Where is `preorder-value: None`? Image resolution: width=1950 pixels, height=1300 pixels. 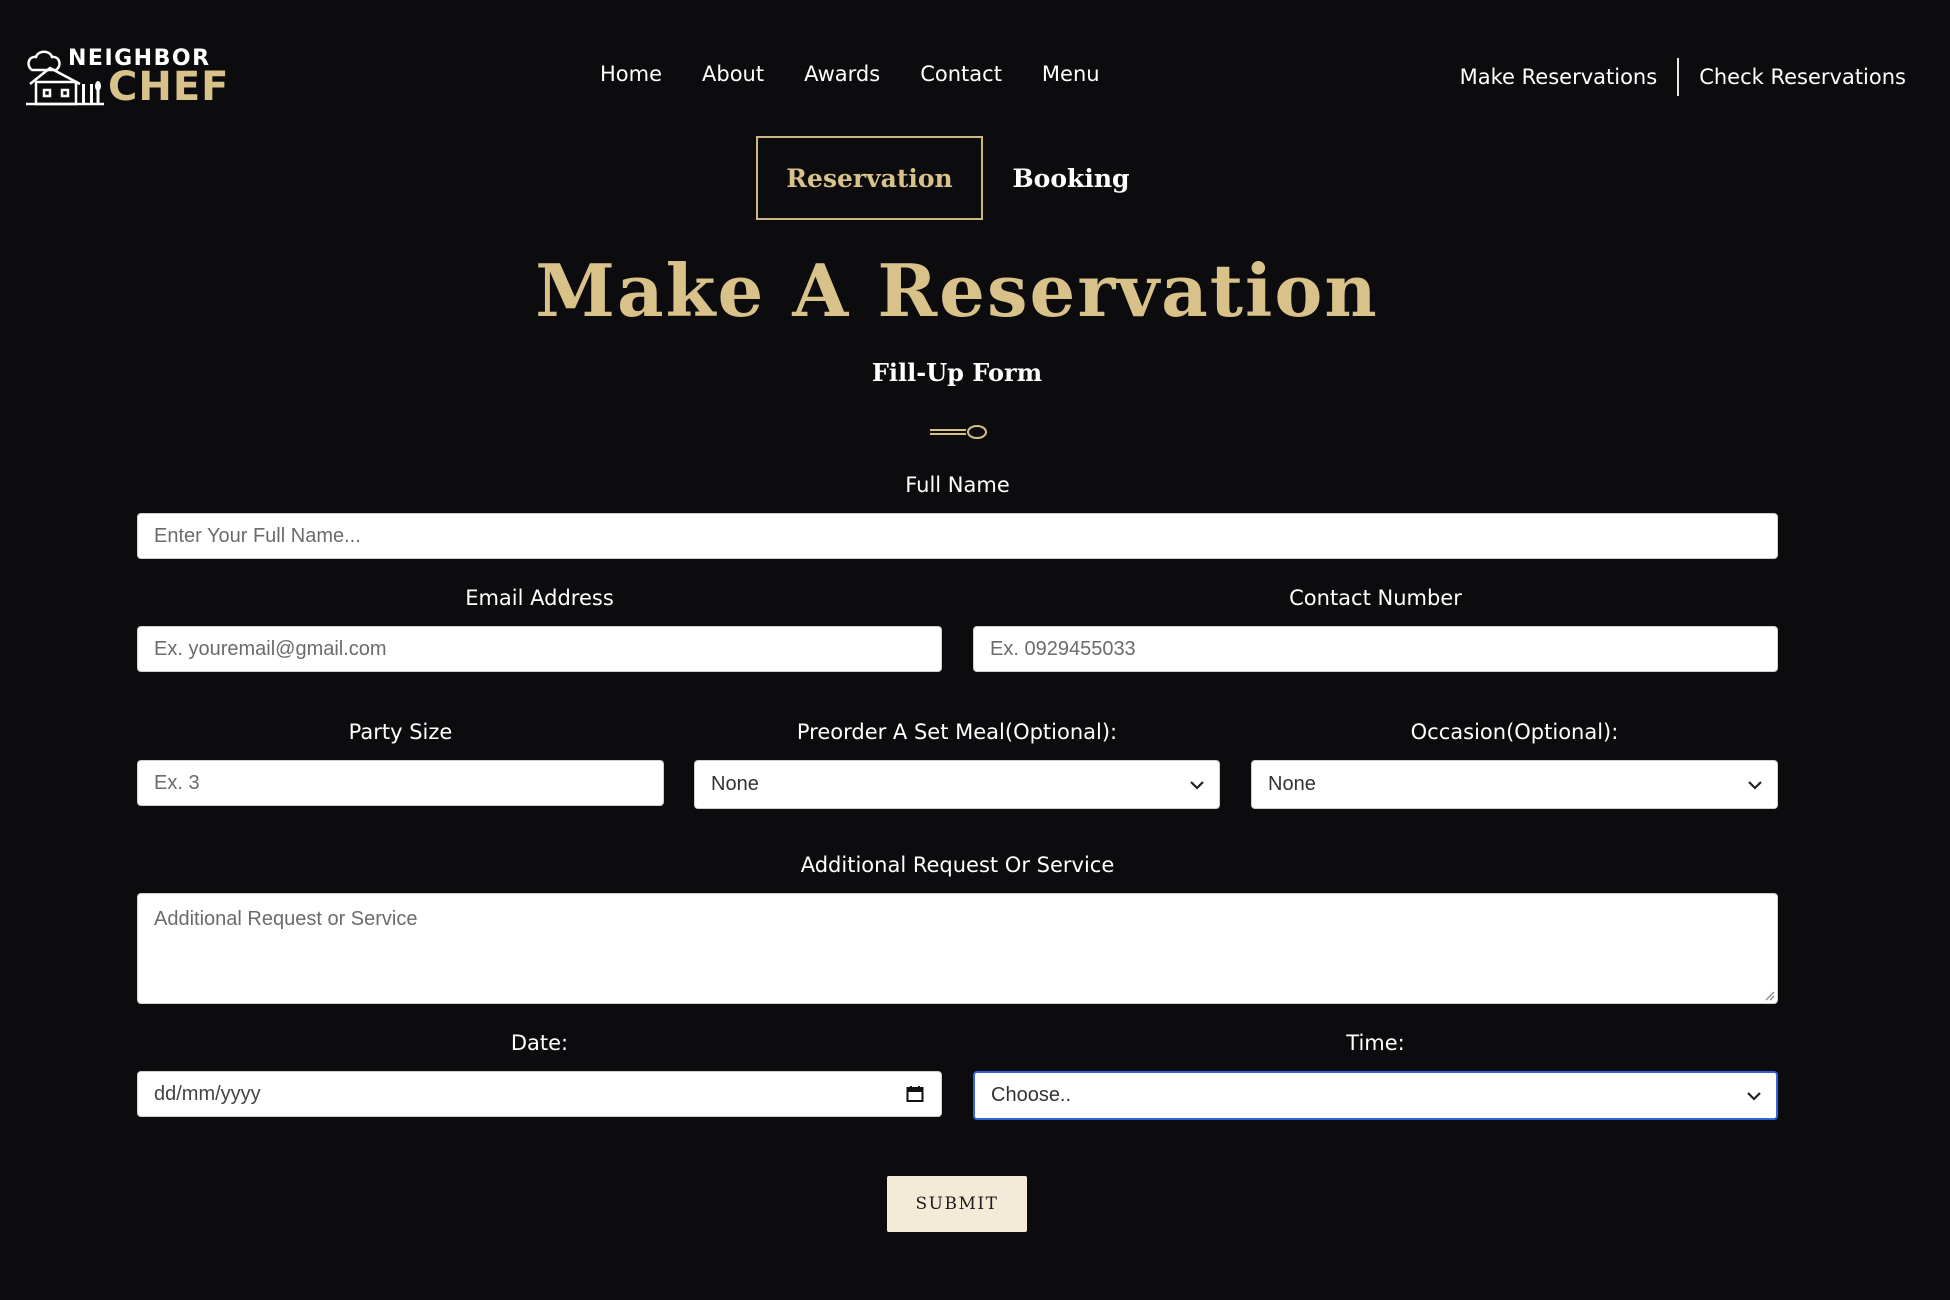
preorder-value: None is located at coordinates (735, 784).